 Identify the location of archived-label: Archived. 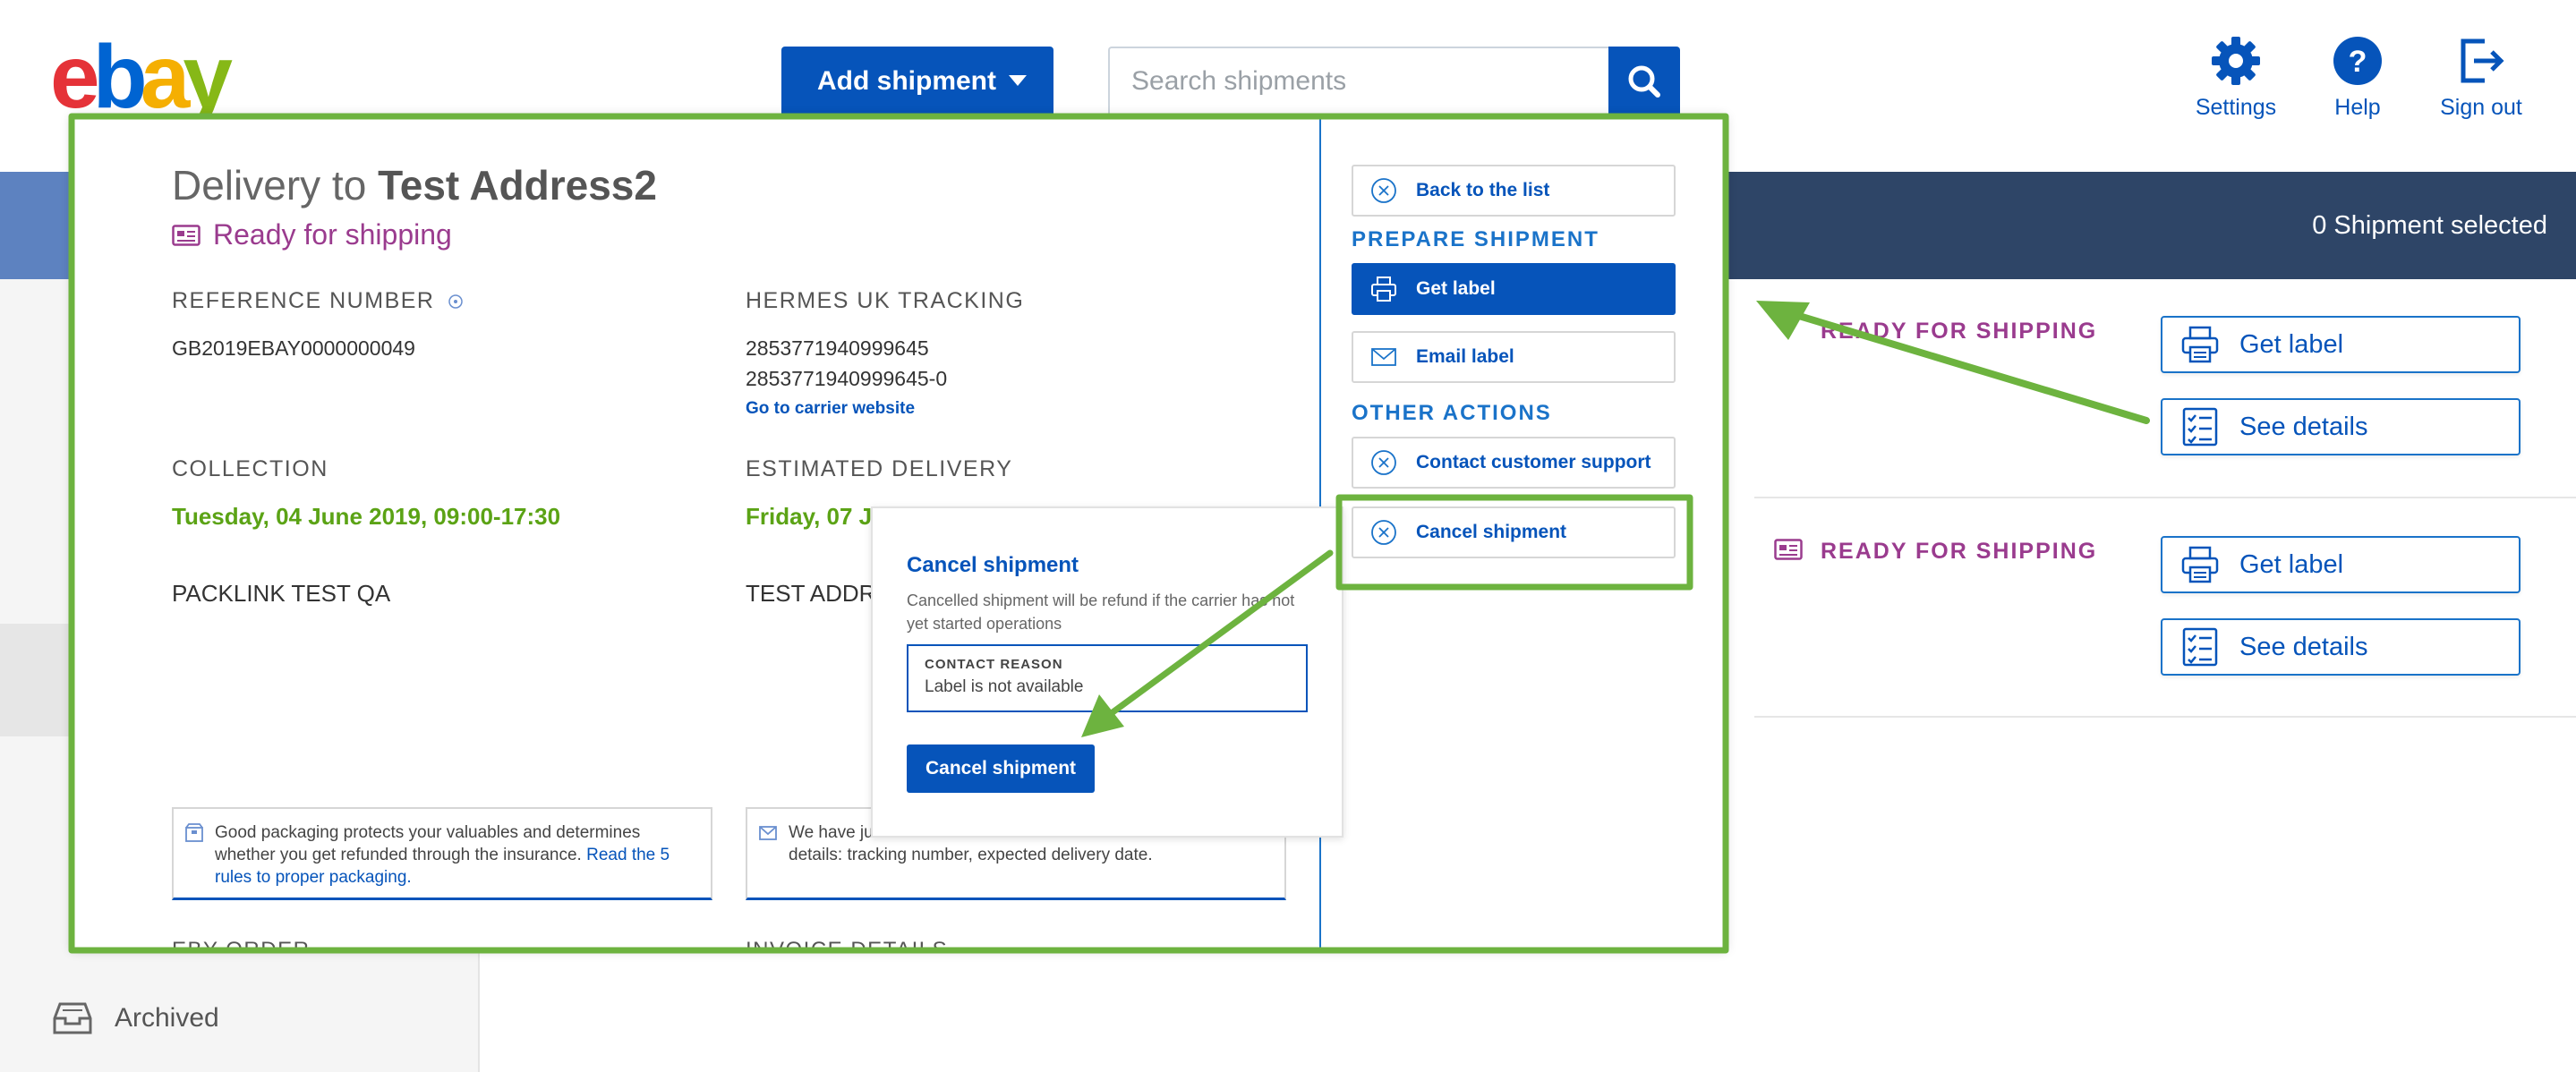
(167, 1018).